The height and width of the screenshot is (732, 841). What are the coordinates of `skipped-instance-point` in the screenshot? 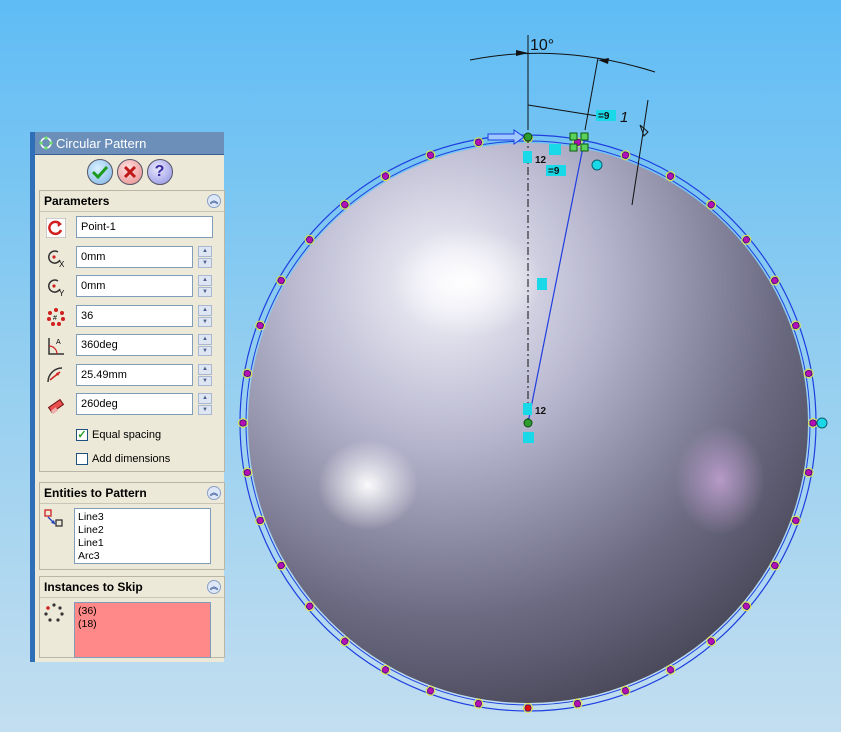 It's located at (528, 708).